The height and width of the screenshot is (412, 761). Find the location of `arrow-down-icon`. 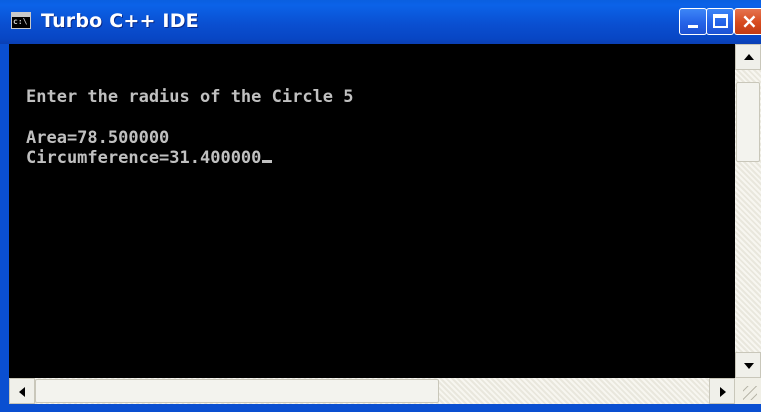

arrow-down-icon is located at coordinates (749, 366).